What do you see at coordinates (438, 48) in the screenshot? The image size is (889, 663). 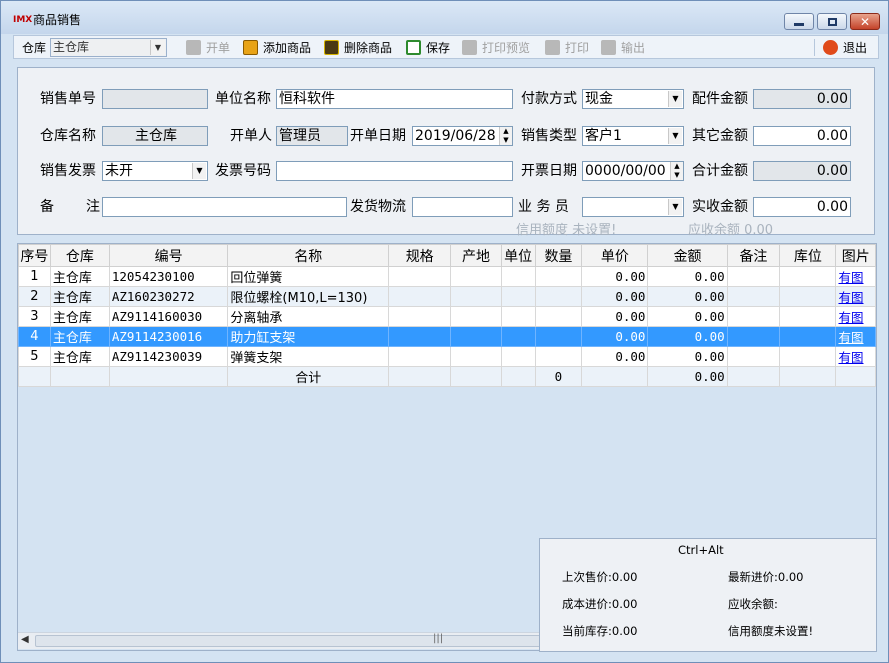 I see `save-label: 保存` at bounding box center [438, 48].